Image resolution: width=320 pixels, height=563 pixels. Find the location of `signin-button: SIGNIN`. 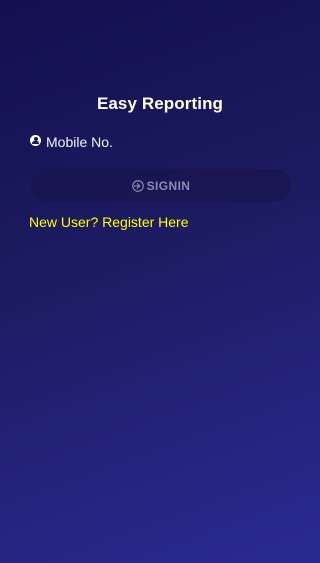

signin-button: SIGNIN is located at coordinates (160, 185).